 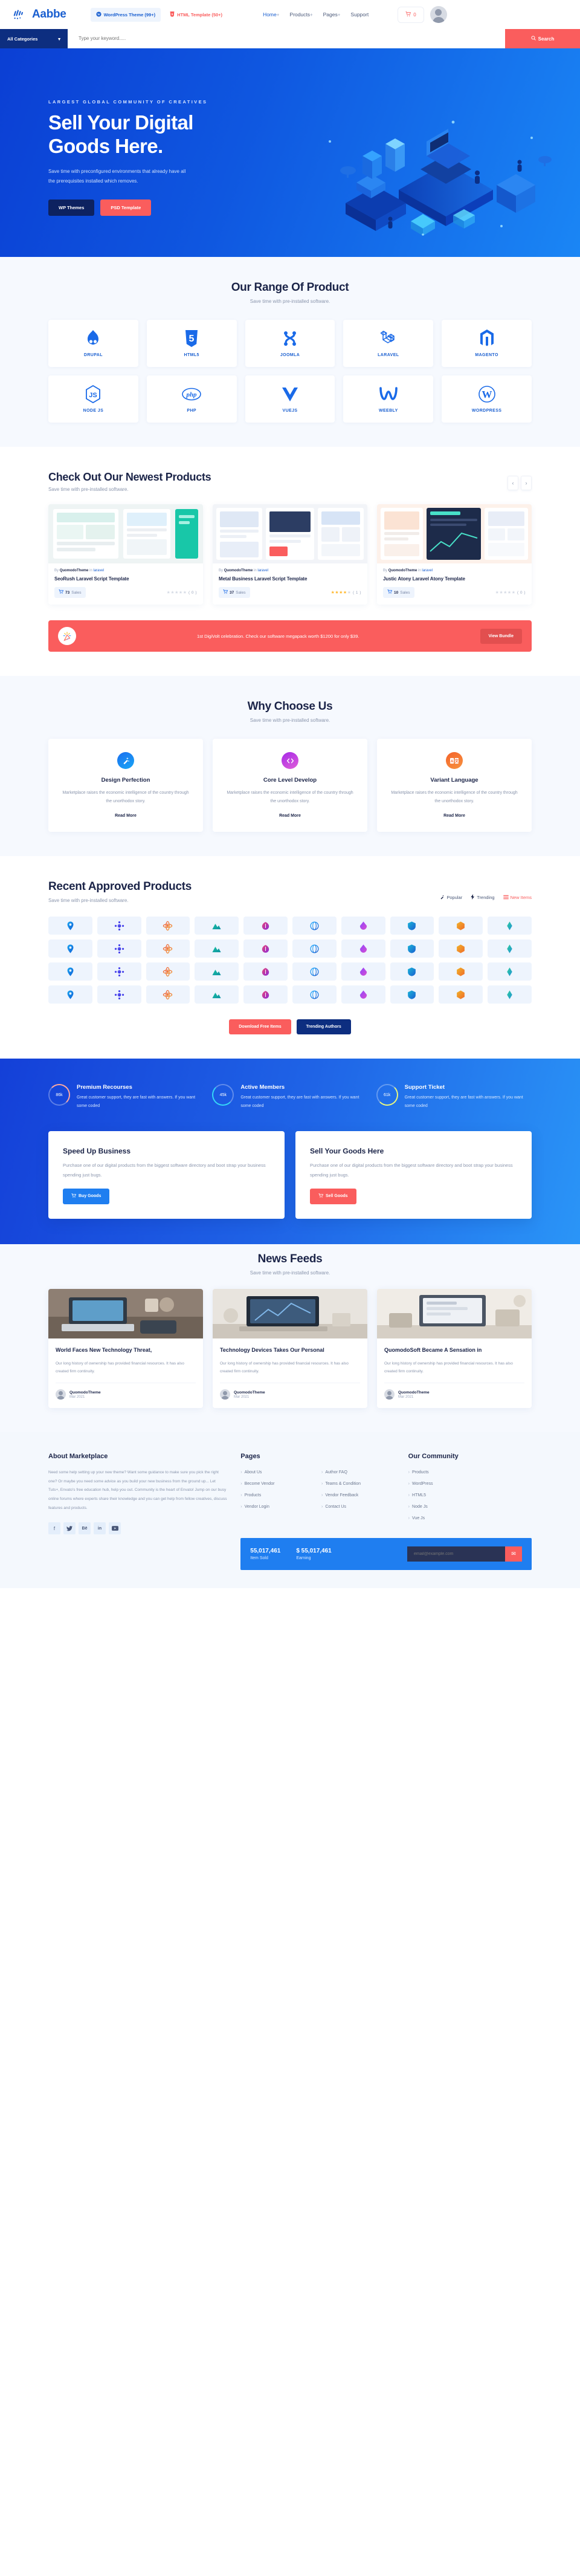 I want to click on footer-link-teams-condition: › Teams & Condition, so click(x=358, y=1484).